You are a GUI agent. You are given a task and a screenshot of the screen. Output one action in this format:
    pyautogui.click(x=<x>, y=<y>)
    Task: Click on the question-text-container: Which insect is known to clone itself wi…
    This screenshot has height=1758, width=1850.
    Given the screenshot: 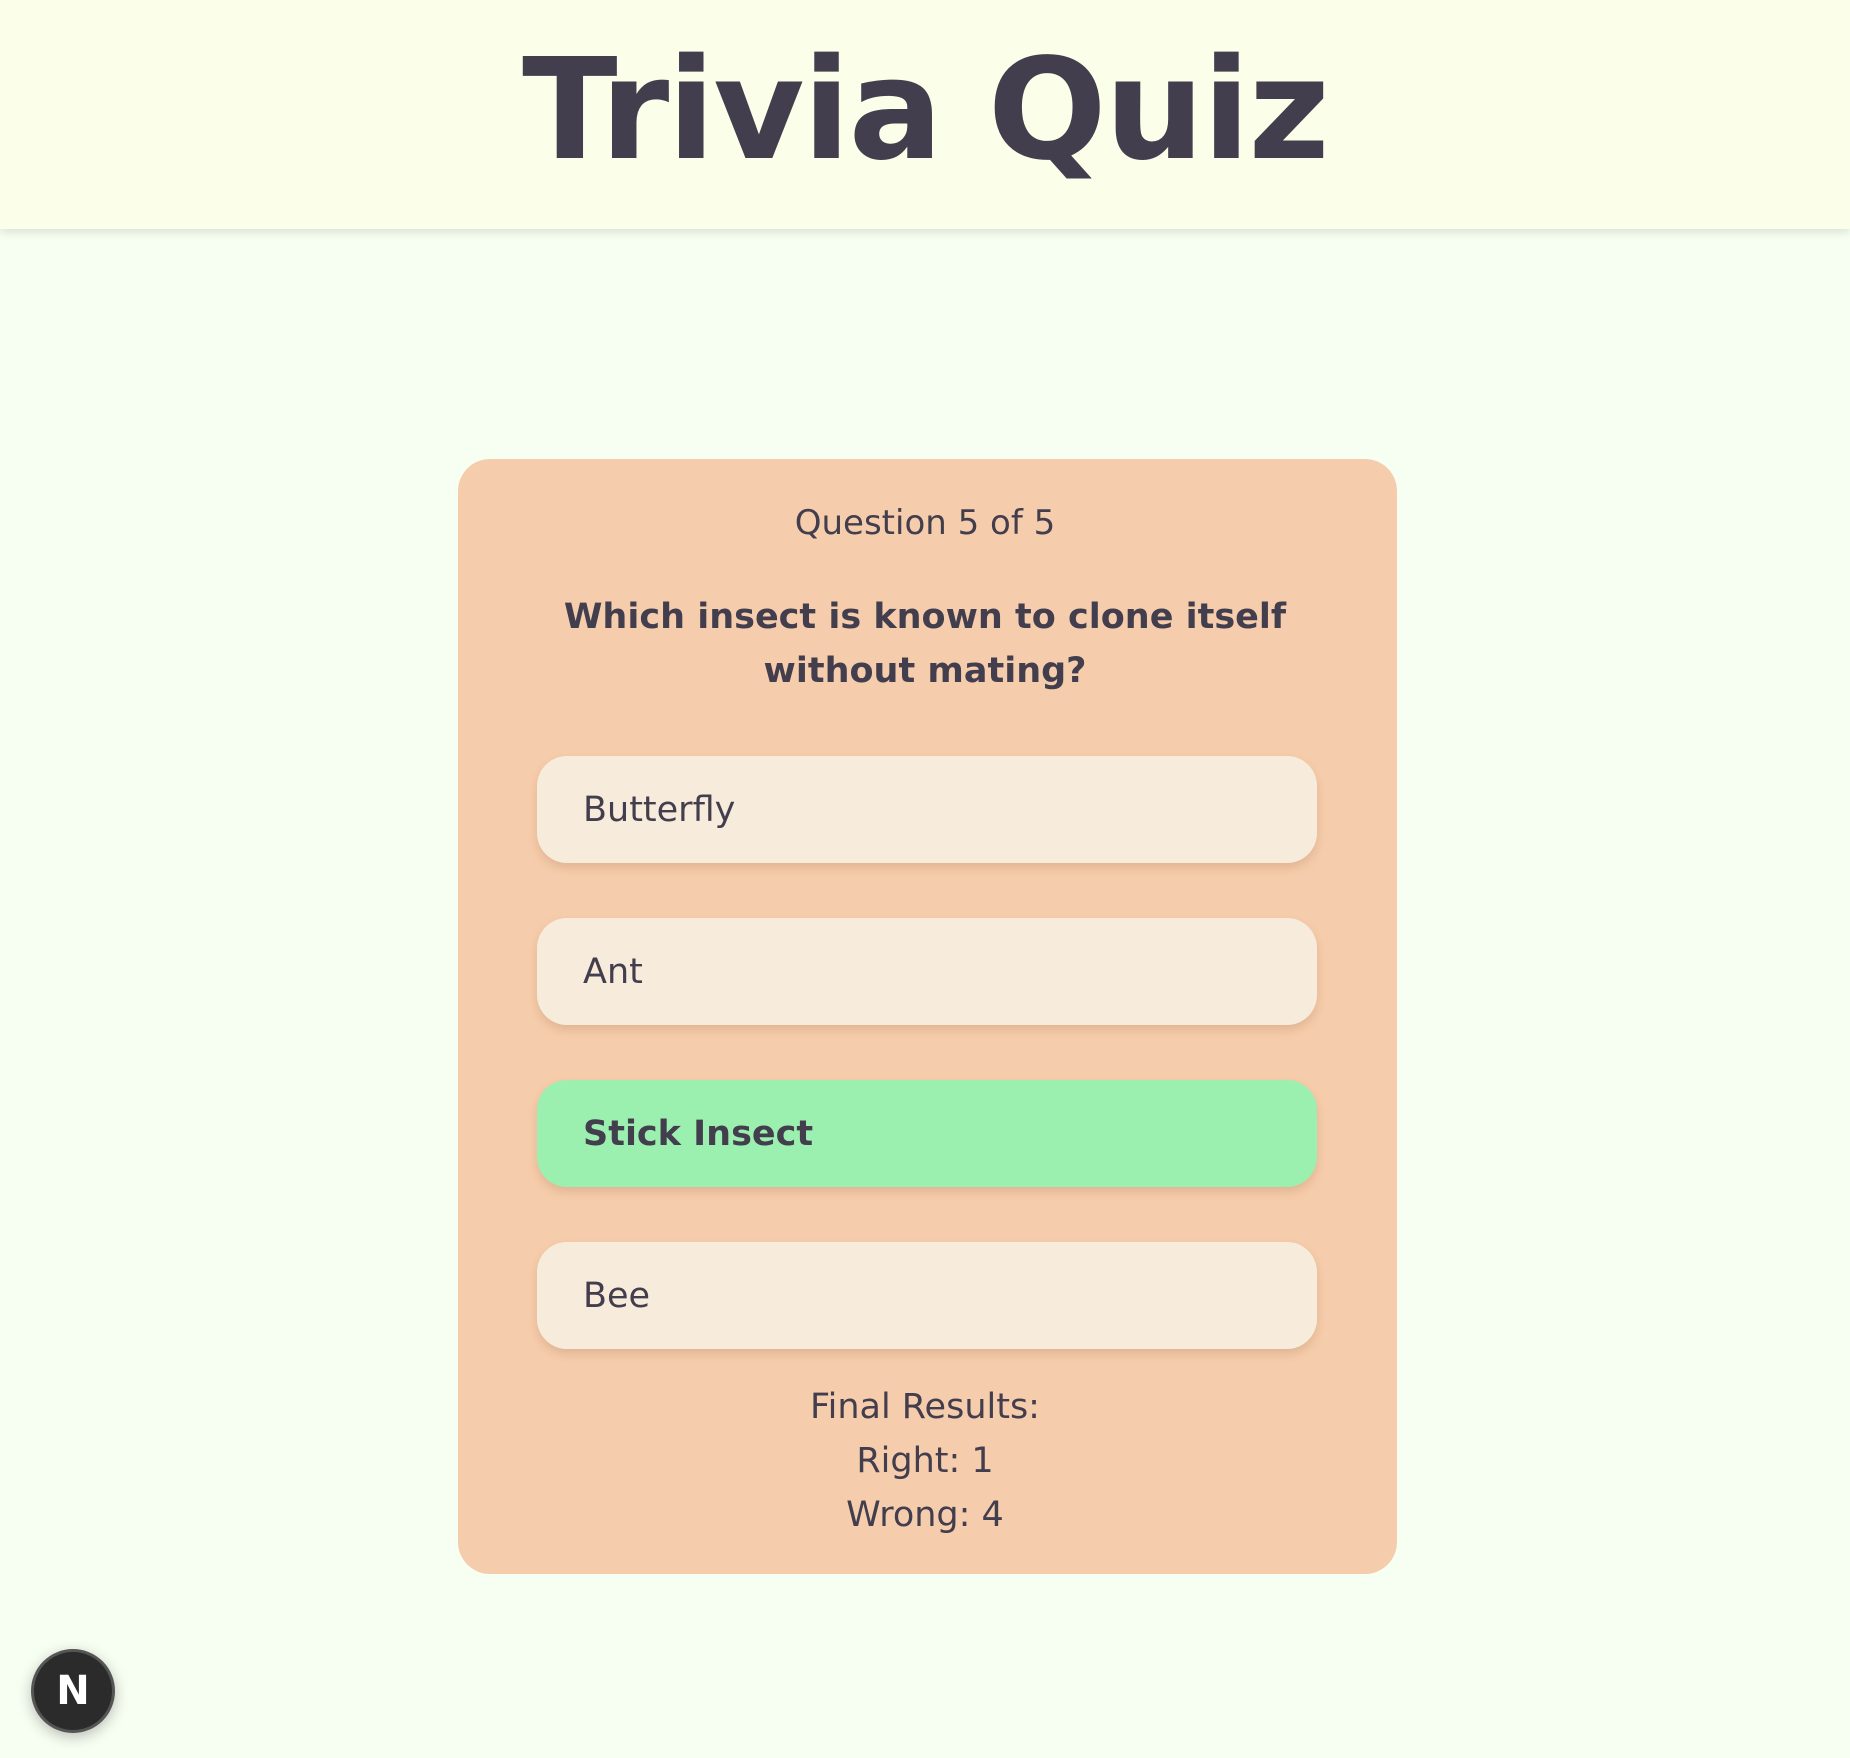 What is the action you would take?
    pyautogui.click(x=925, y=644)
    